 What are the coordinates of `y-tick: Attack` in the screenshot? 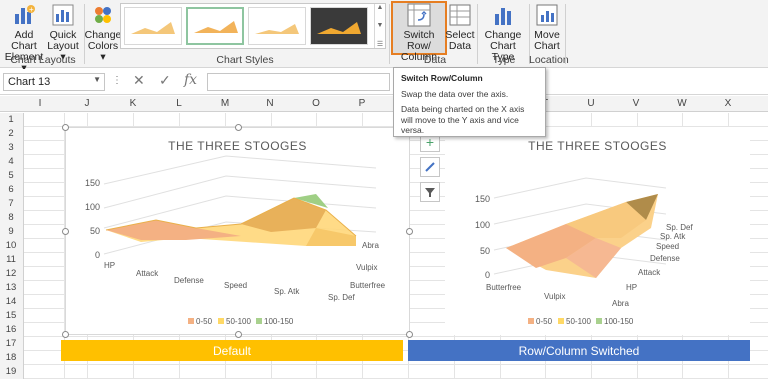 It's located at (649, 272).